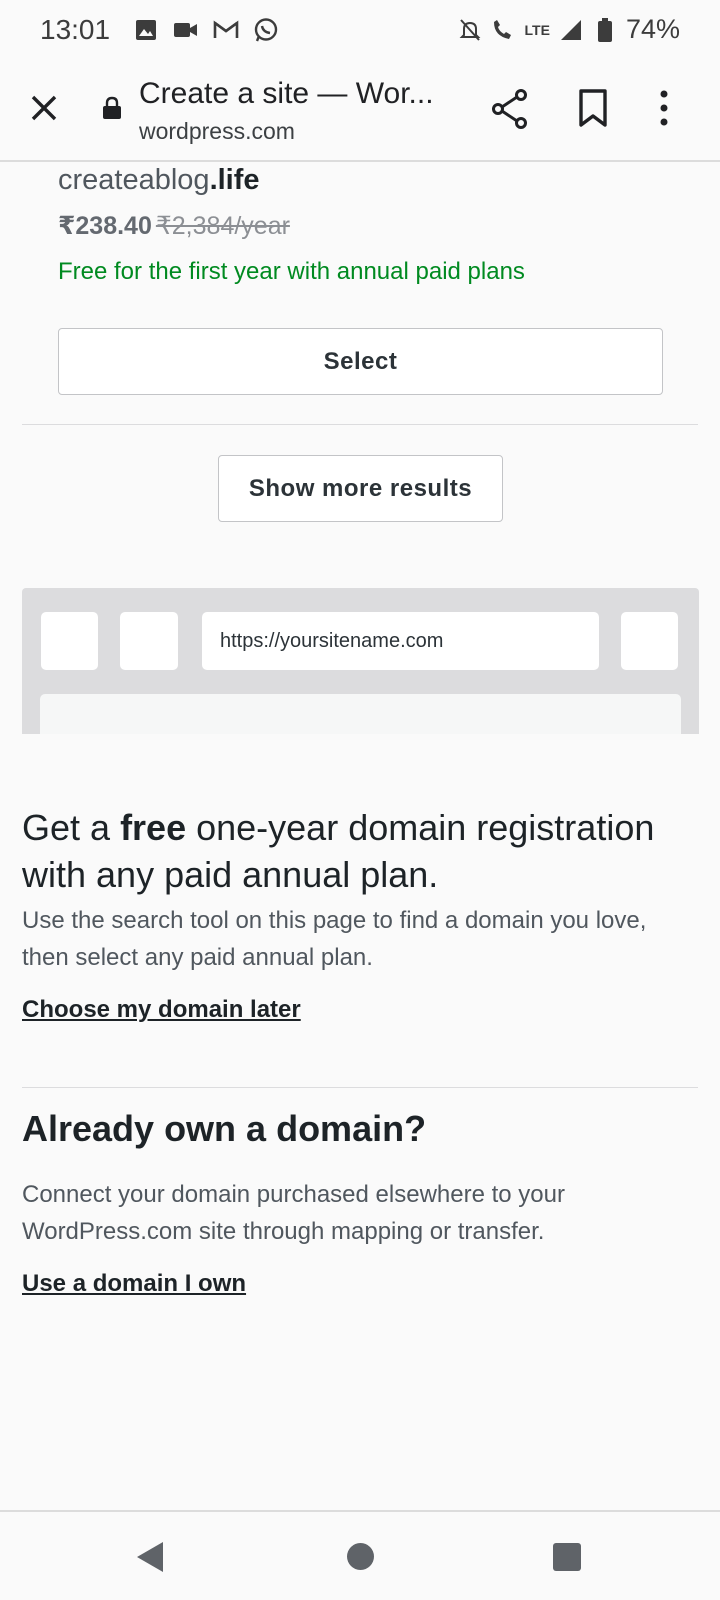 This screenshot has width=720, height=1600. Describe the element at coordinates (44, 108) in the screenshot. I see `close-icon` at that location.